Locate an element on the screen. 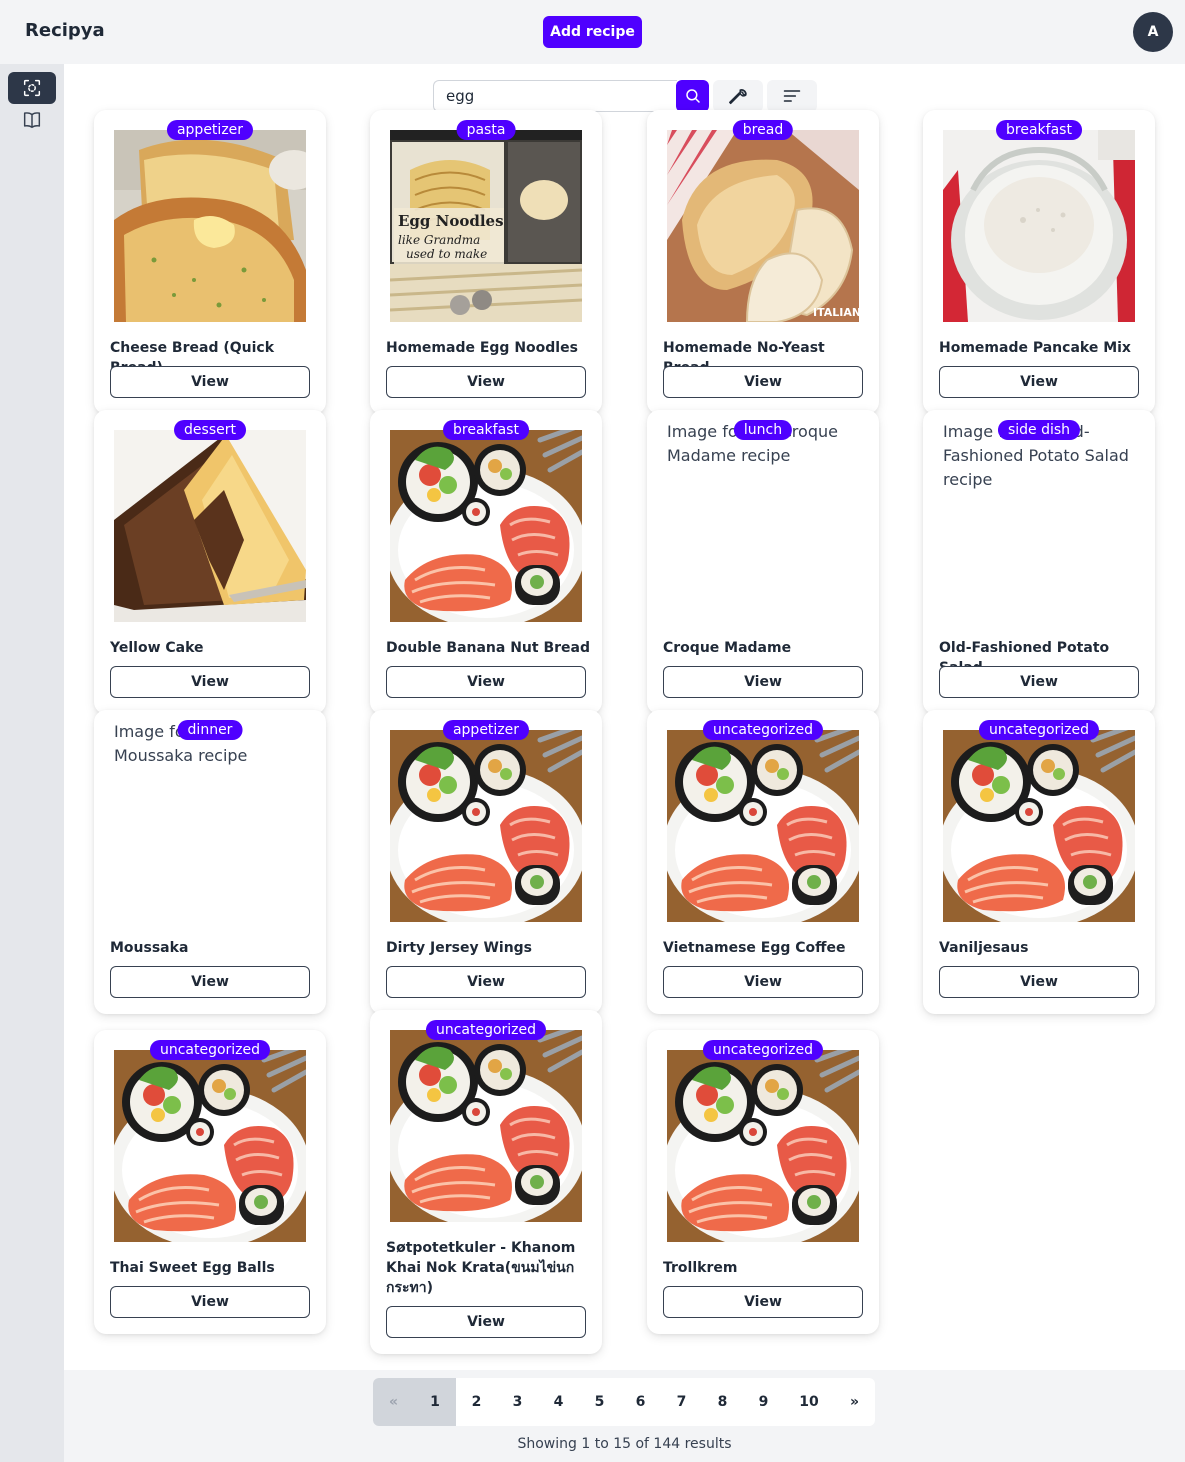 The height and width of the screenshot is (1462, 1185). advanced-search-button is located at coordinates (738, 96).